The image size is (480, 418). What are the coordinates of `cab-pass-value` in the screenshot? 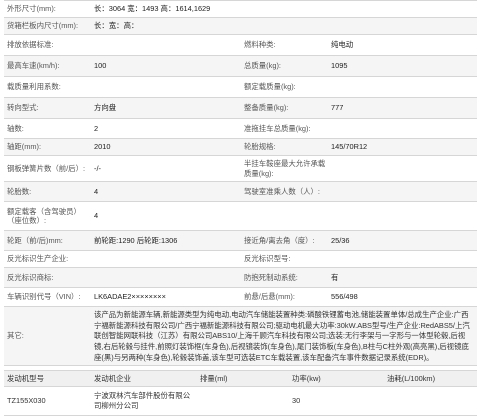 It's located at (403, 191).